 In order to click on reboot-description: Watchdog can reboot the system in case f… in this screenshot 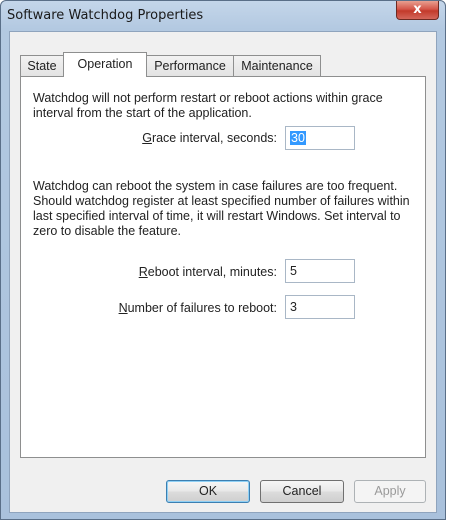, I will do `click(221, 208)`.